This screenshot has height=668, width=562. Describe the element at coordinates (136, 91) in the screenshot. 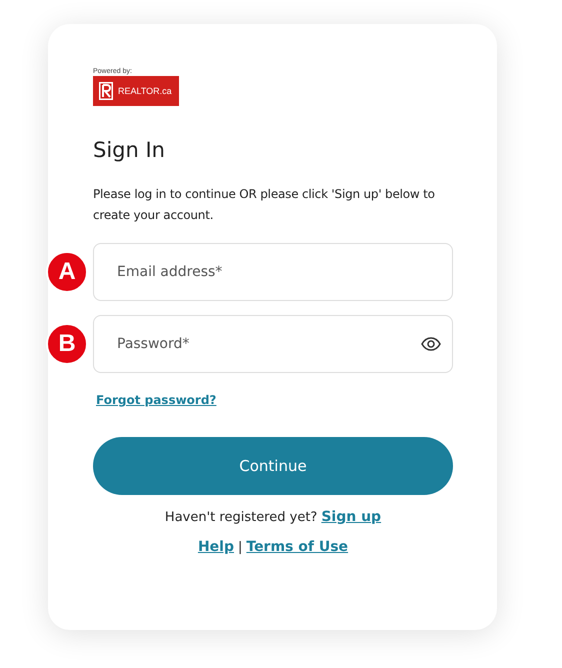

I see `brand-logo: REALTOR.ca` at that location.